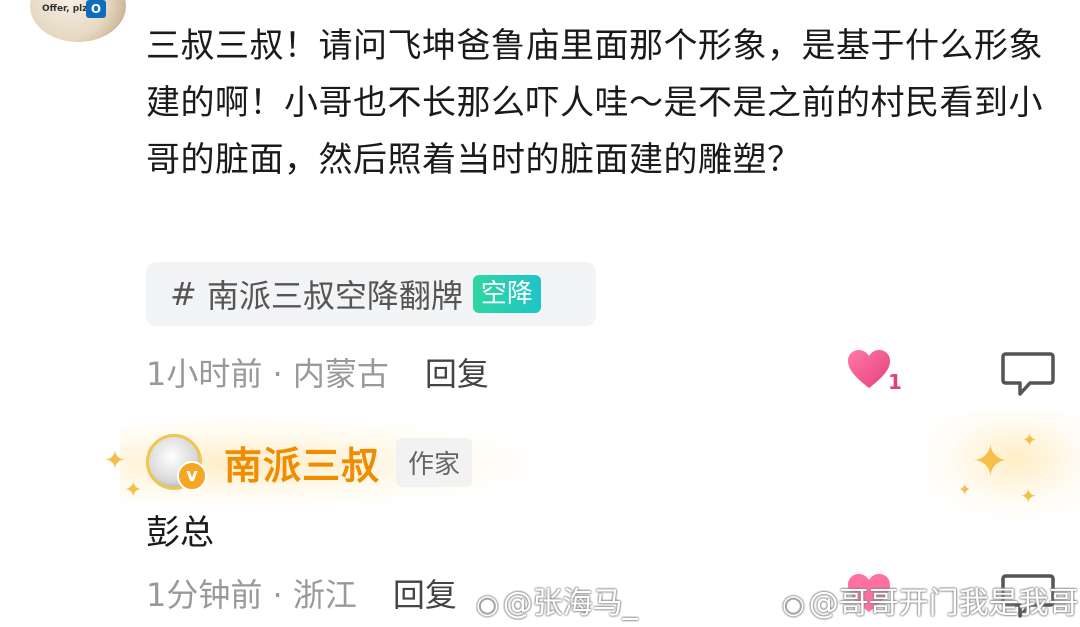 The image size is (1080, 627). Describe the element at coordinates (78, 21) in the screenshot. I see `top-avatar: Offer, plz O` at that location.